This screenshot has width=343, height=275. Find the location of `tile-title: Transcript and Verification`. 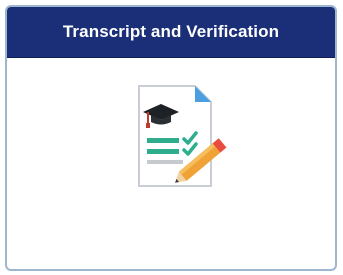

tile-title: Transcript and Verification is located at coordinates (171, 31).